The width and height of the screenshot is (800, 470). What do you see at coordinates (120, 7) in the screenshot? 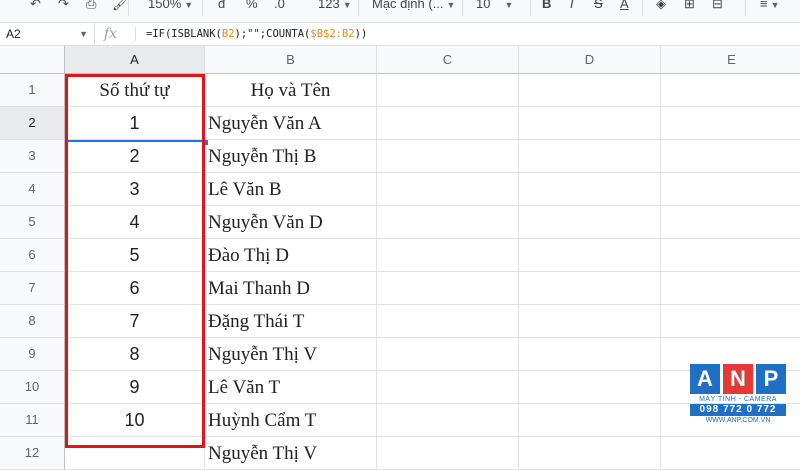
I see `paint-format-icon: 🖌` at bounding box center [120, 7].